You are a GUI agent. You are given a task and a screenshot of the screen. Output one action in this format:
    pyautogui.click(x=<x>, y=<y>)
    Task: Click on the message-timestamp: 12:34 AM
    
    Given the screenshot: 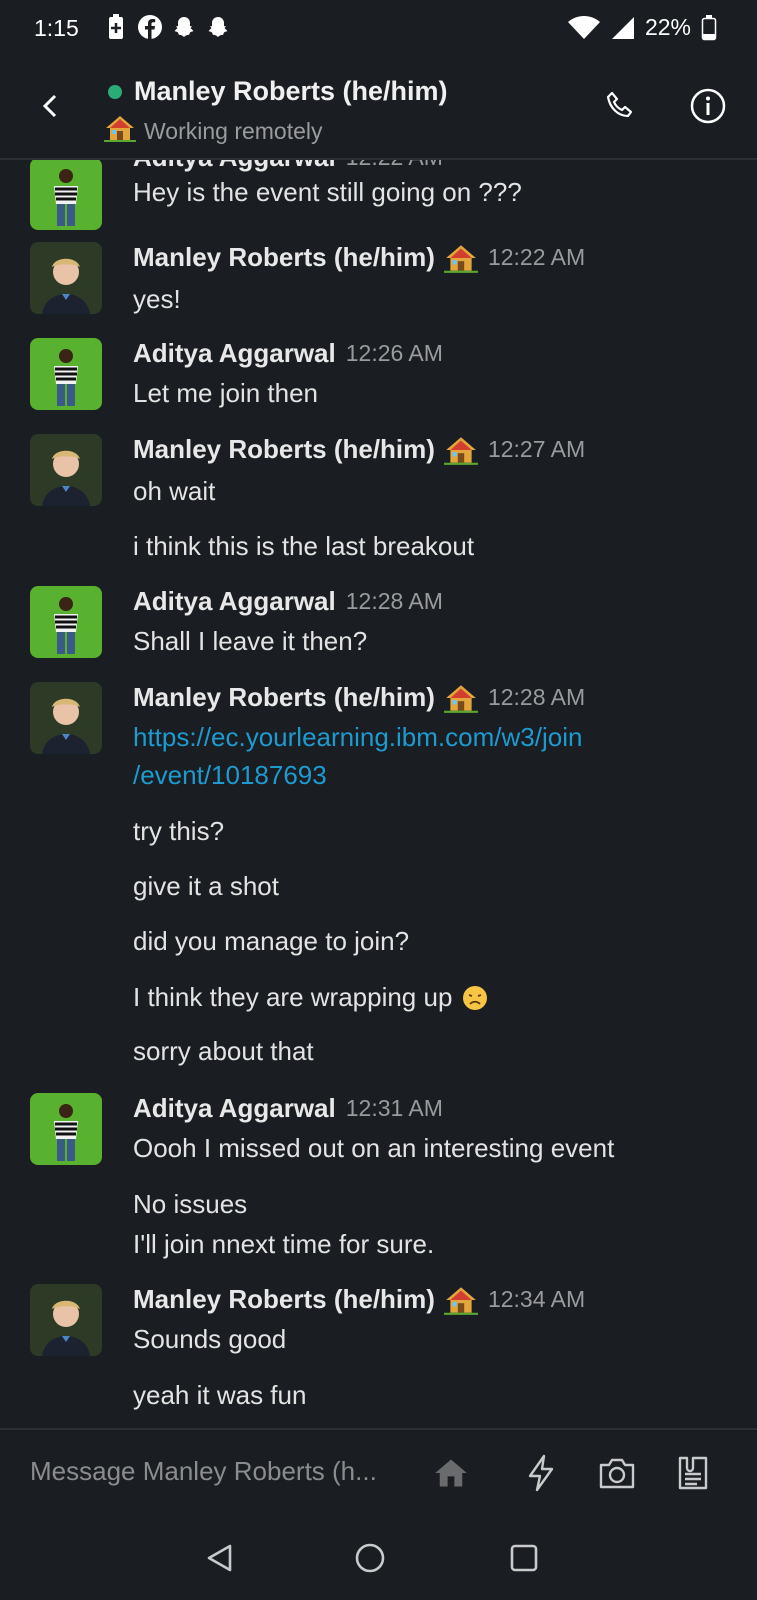 What is the action you would take?
    pyautogui.click(x=536, y=1299)
    